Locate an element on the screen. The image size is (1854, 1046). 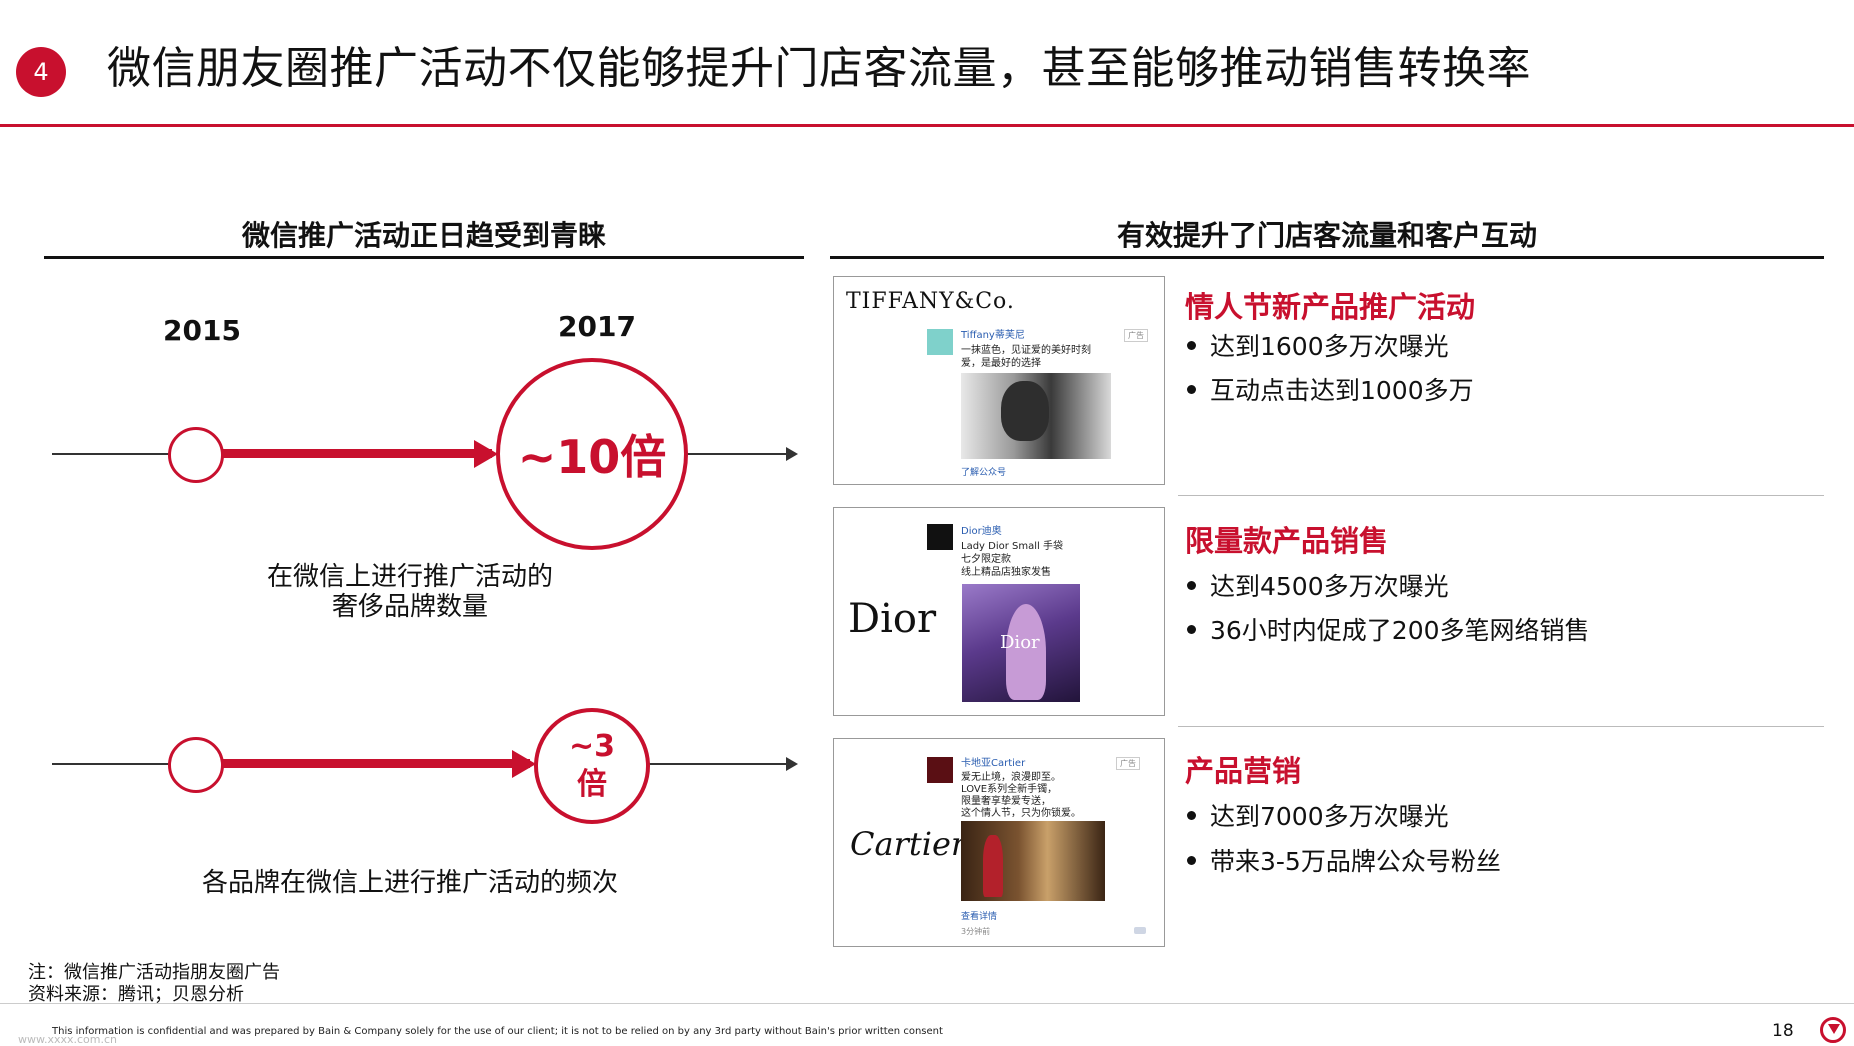
growth-caption-brands: 在微信上进行推广活动的 奢侈品牌数量 is located at coordinates (410, 592).